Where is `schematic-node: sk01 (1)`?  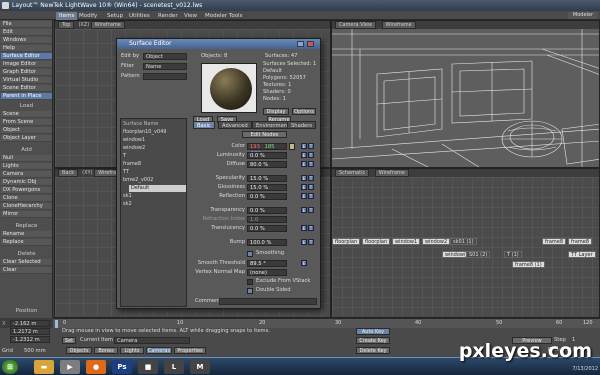
schematic-node: sk01 (1) is located at coordinates (463, 241).